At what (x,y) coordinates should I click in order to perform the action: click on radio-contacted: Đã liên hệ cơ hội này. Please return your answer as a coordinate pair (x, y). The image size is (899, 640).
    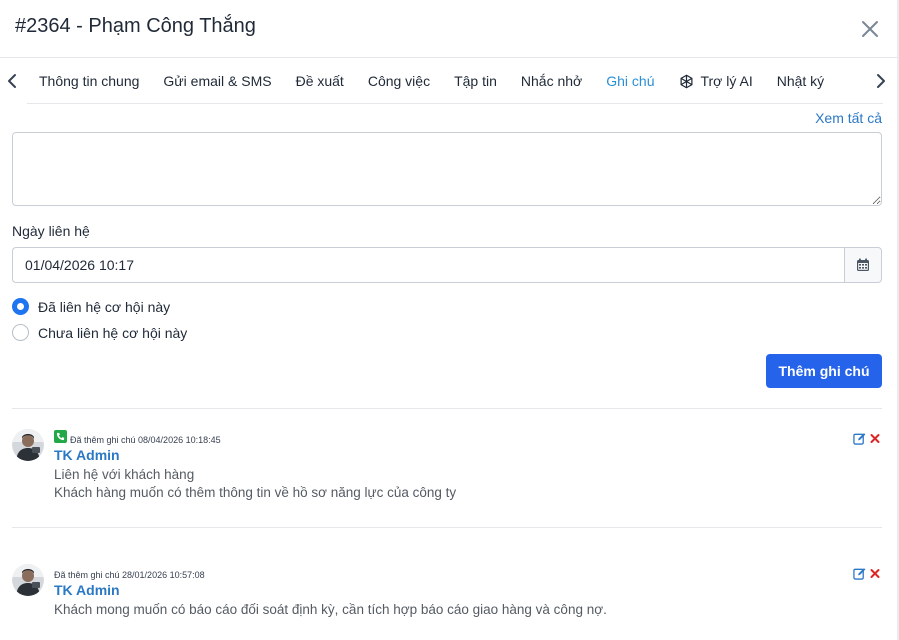
    Looking at the image, I should click on (91, 306).